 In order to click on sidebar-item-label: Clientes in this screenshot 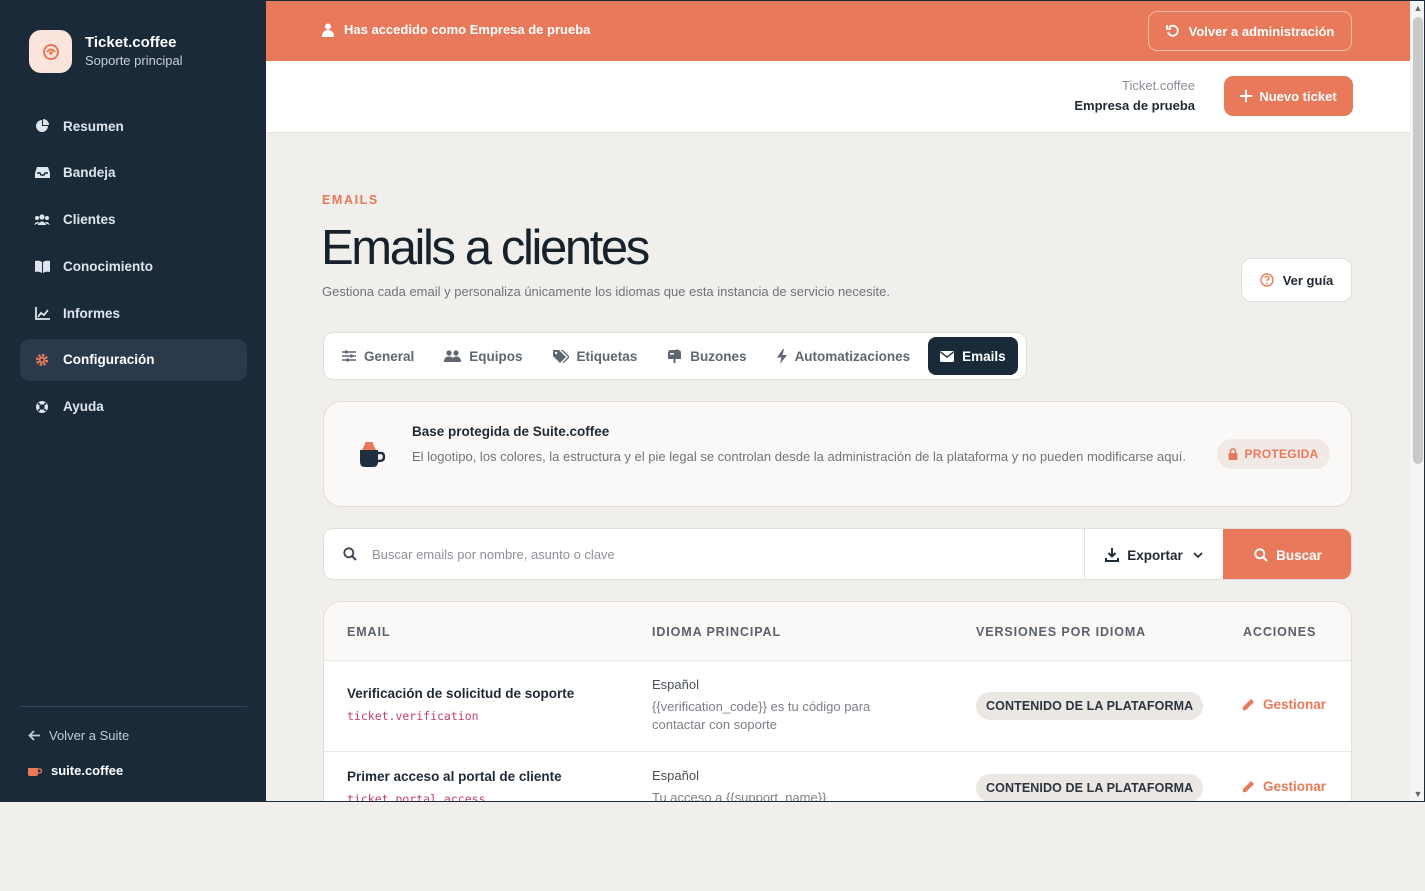, I will do `click(89, 220)`.